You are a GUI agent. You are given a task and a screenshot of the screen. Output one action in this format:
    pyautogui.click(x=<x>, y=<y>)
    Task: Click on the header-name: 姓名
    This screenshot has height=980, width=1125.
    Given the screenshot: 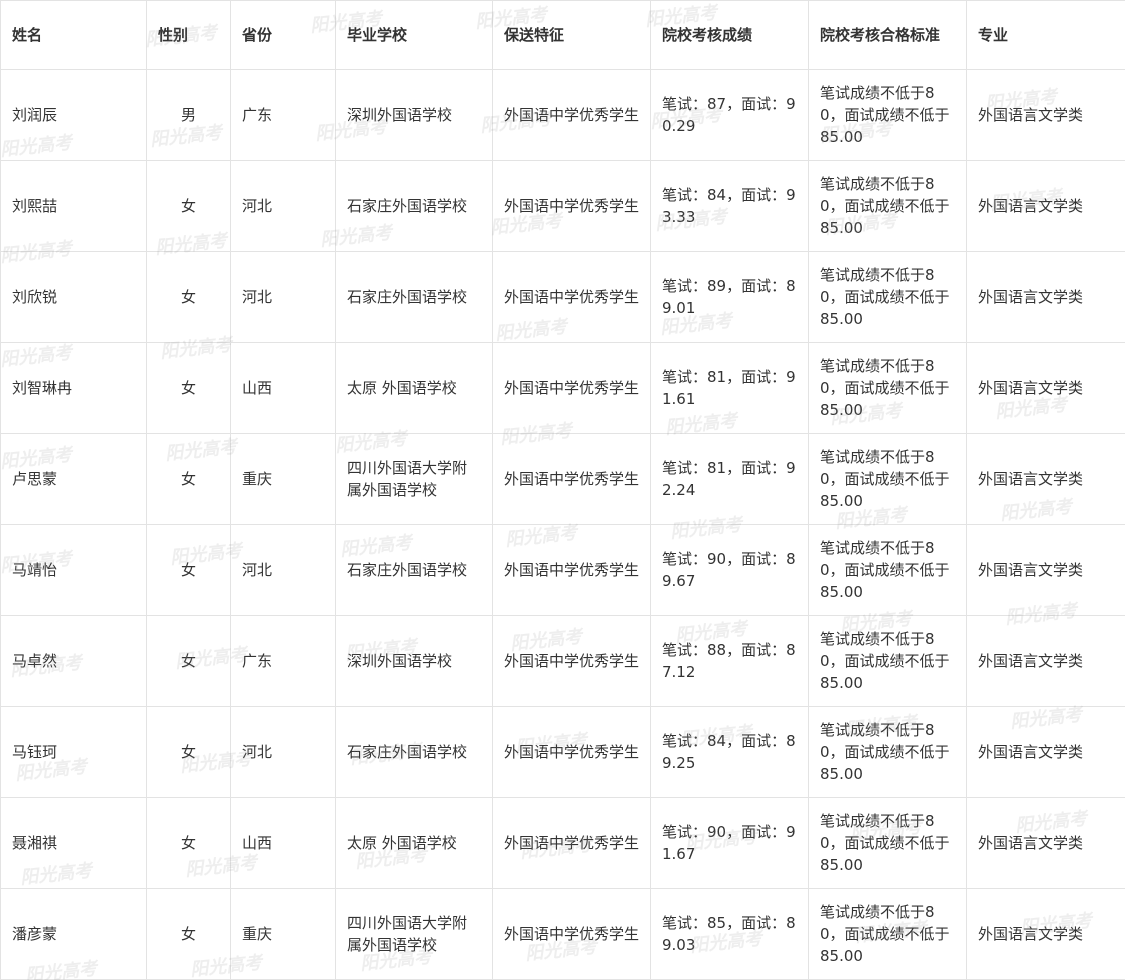 What is the action you would take?
    pyautogui.click(x=73, y=35)
    